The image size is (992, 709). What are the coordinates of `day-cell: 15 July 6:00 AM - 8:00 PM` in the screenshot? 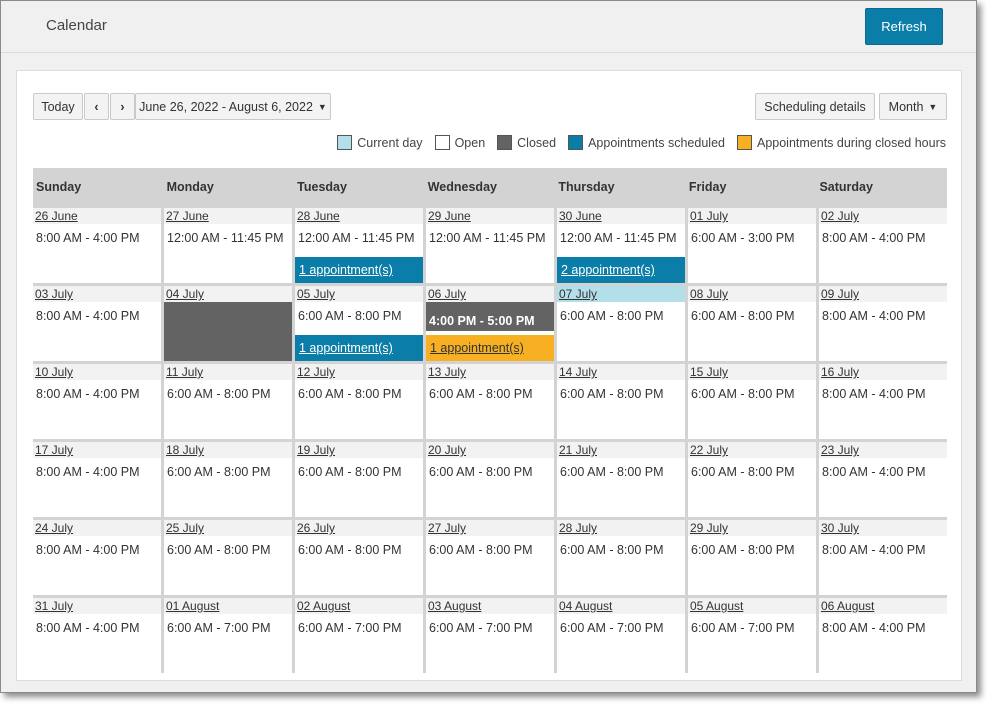 It's located at (750, 400).